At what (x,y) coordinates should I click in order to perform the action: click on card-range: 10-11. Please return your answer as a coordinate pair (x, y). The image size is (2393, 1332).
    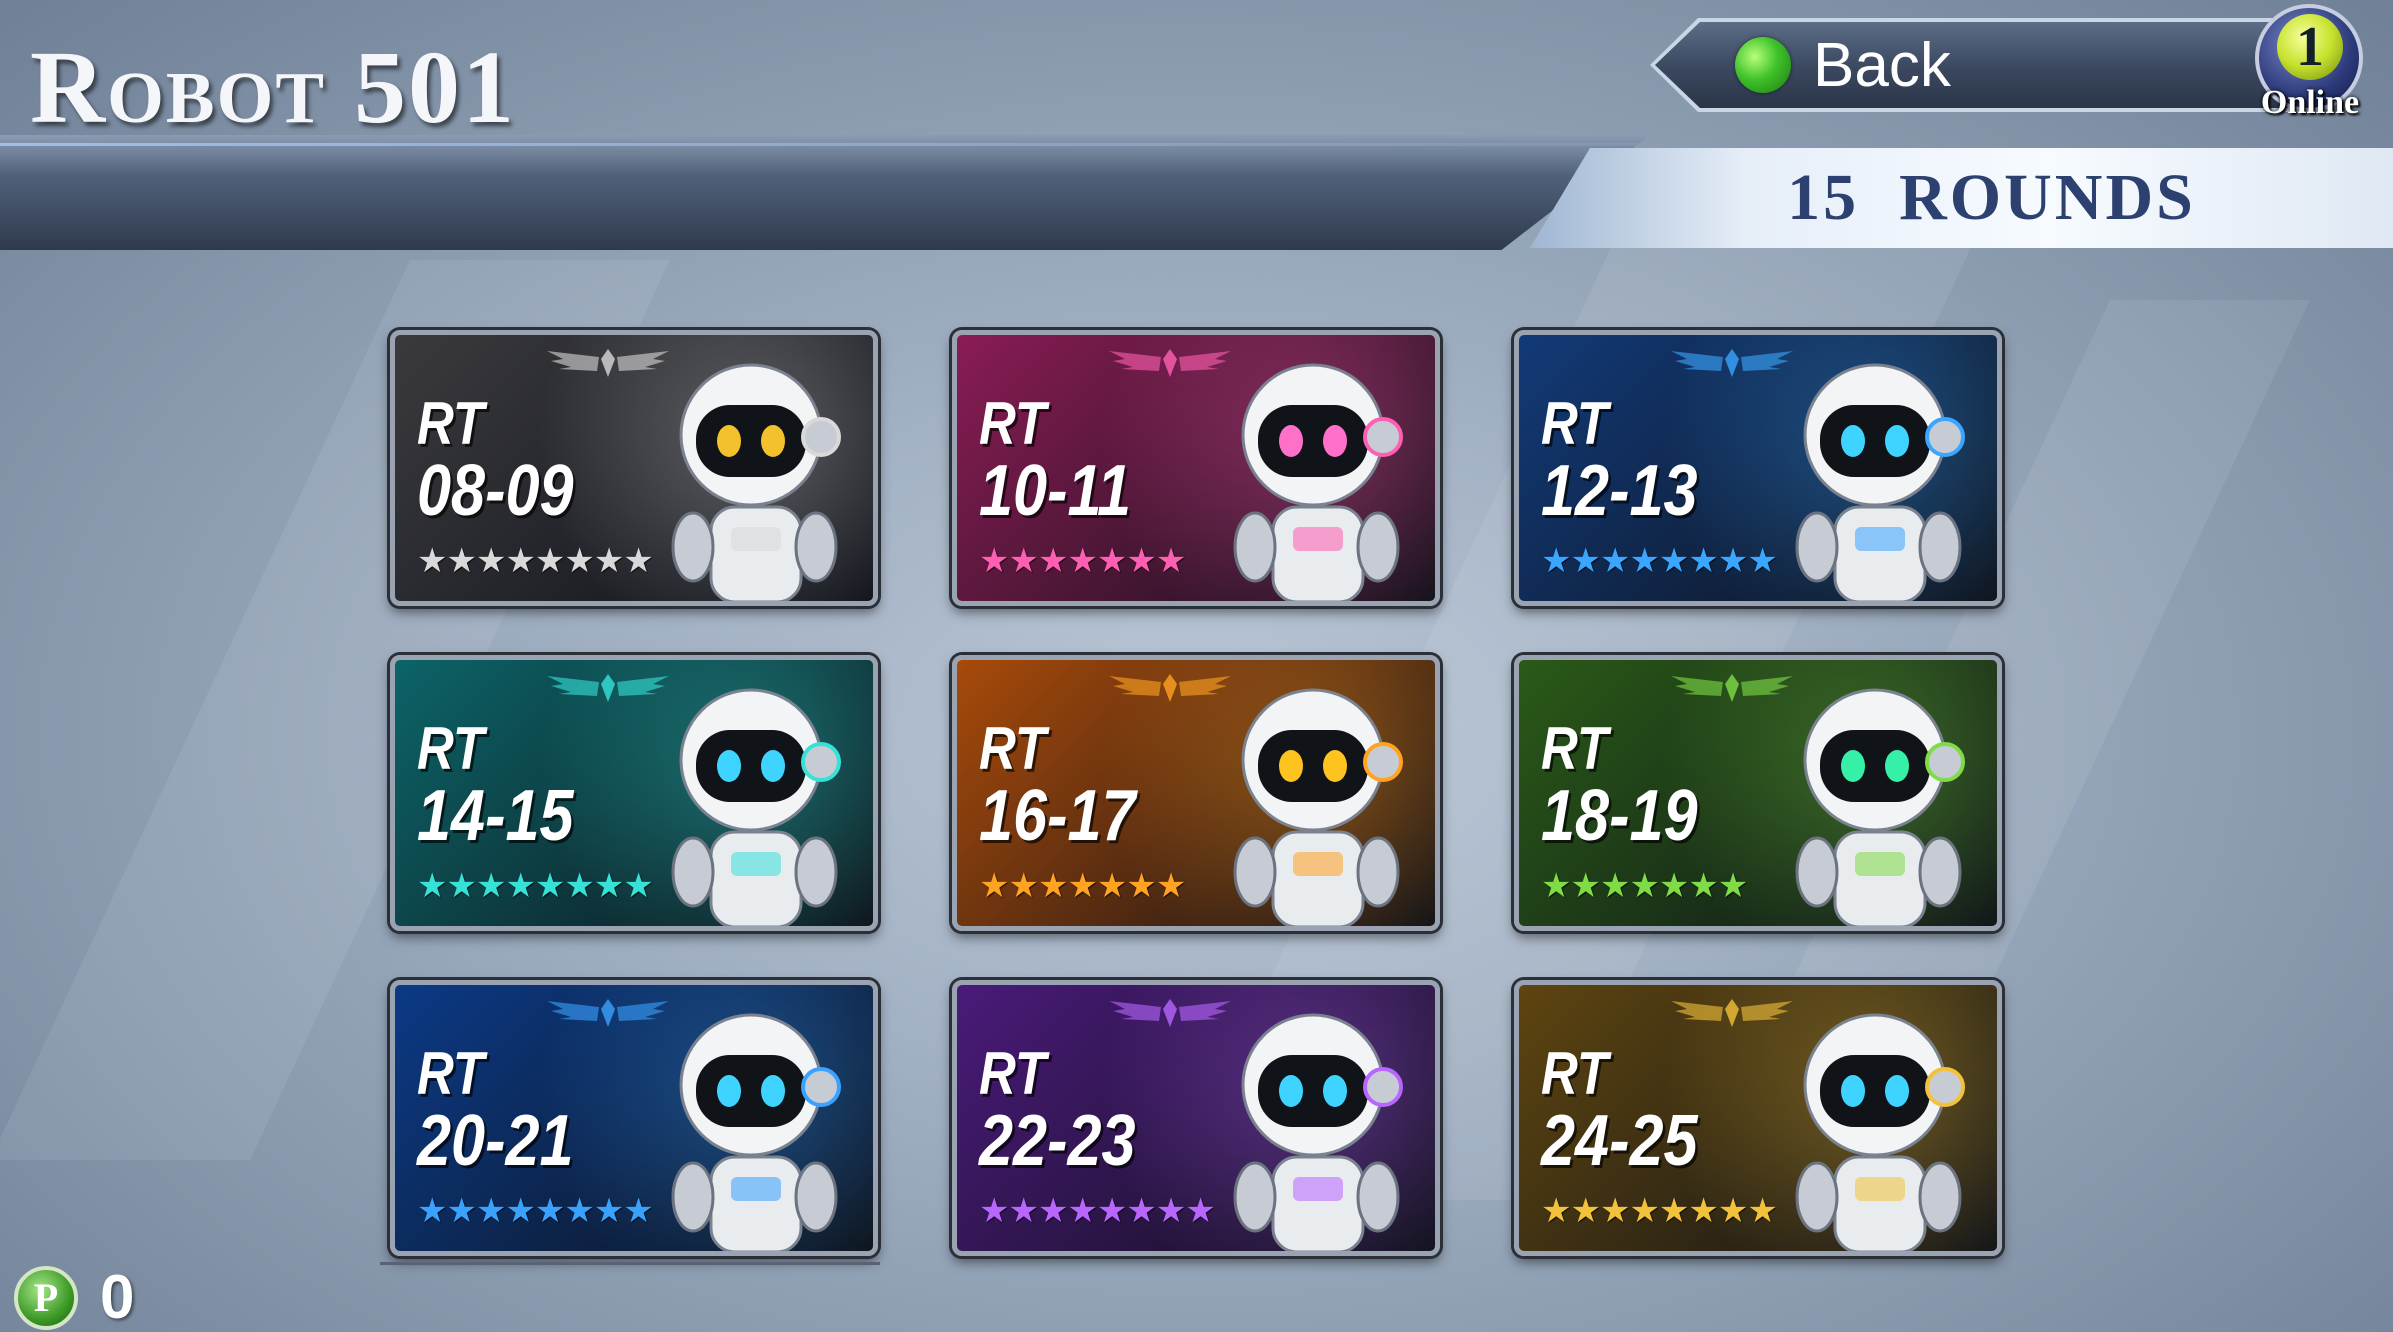
    Looking at the image, I should click on (1055, 491).